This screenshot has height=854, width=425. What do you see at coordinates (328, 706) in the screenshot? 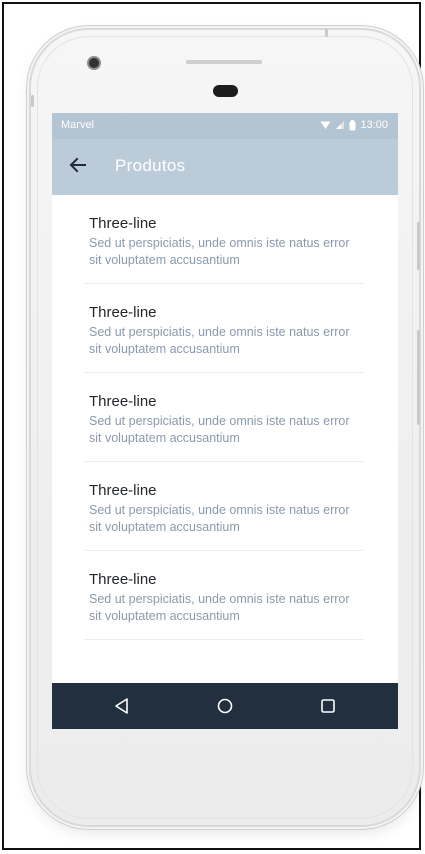
I see `recents-square-icon` at bounding box center [328, 706].